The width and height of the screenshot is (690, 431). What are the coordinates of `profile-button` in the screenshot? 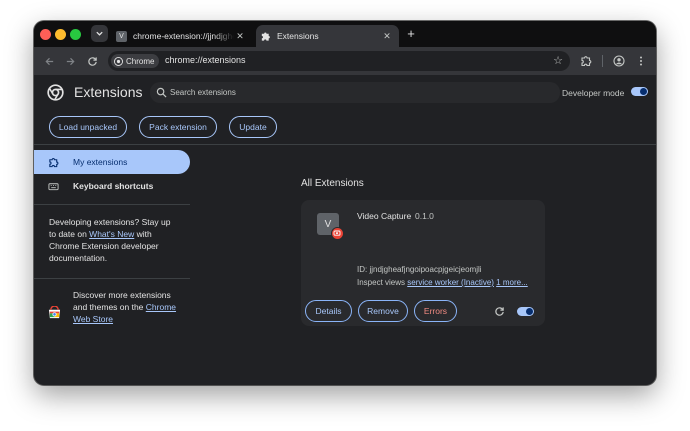 It's located at (619, 61).